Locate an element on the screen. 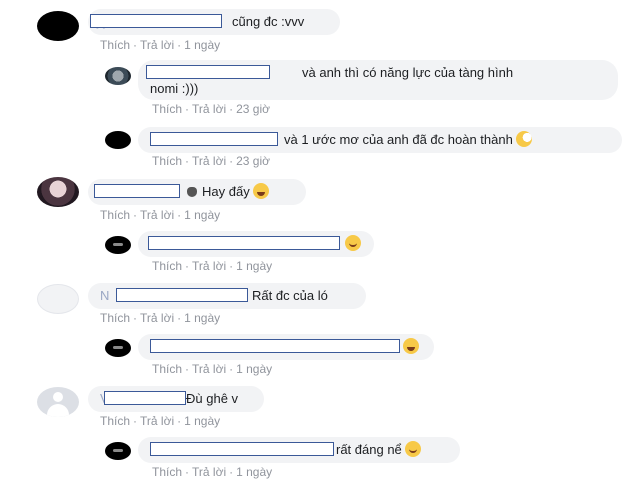 Image resolution: width=629 pixels, height=481 pixels. reply-bubble: và 1 ước mơ của anh đã đc hoàn thành is located at coordinates (380, 140).